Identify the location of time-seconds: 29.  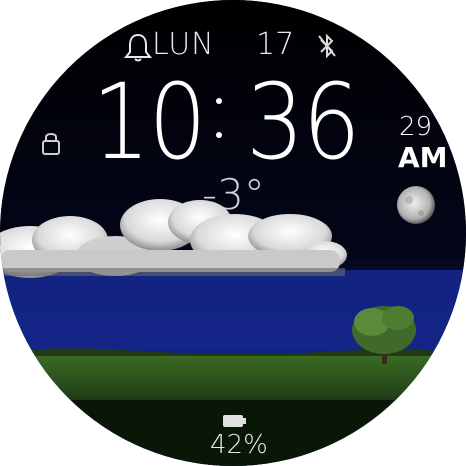
(416, 127).